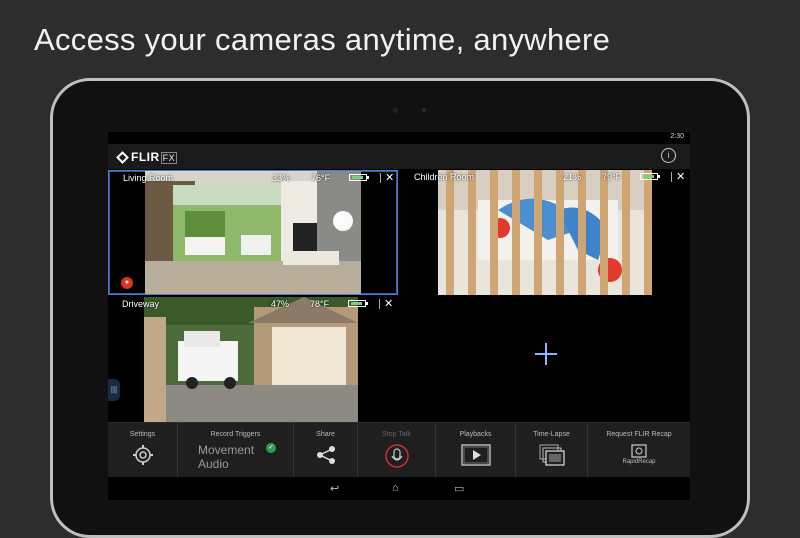 The height and width of the screenshot is (538, 800). I want to click on camera-tile-living-room: Living Room 33% 76°F ✕ ●, so click(253, 232).